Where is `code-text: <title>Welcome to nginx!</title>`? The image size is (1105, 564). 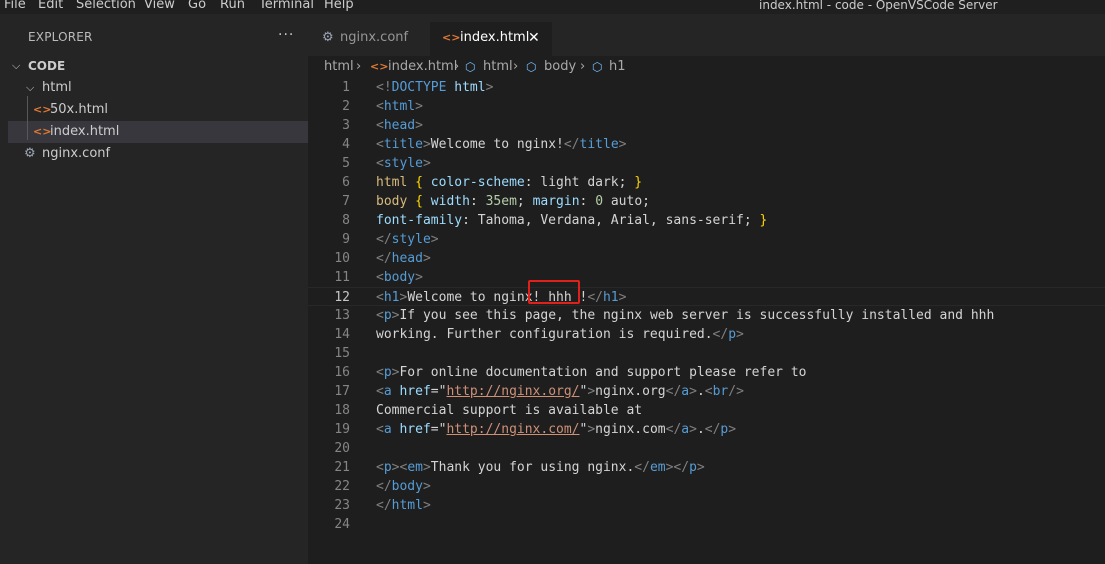
code-text: <title>Welcome to nginx!</title> is located at coordinates (501, 144).